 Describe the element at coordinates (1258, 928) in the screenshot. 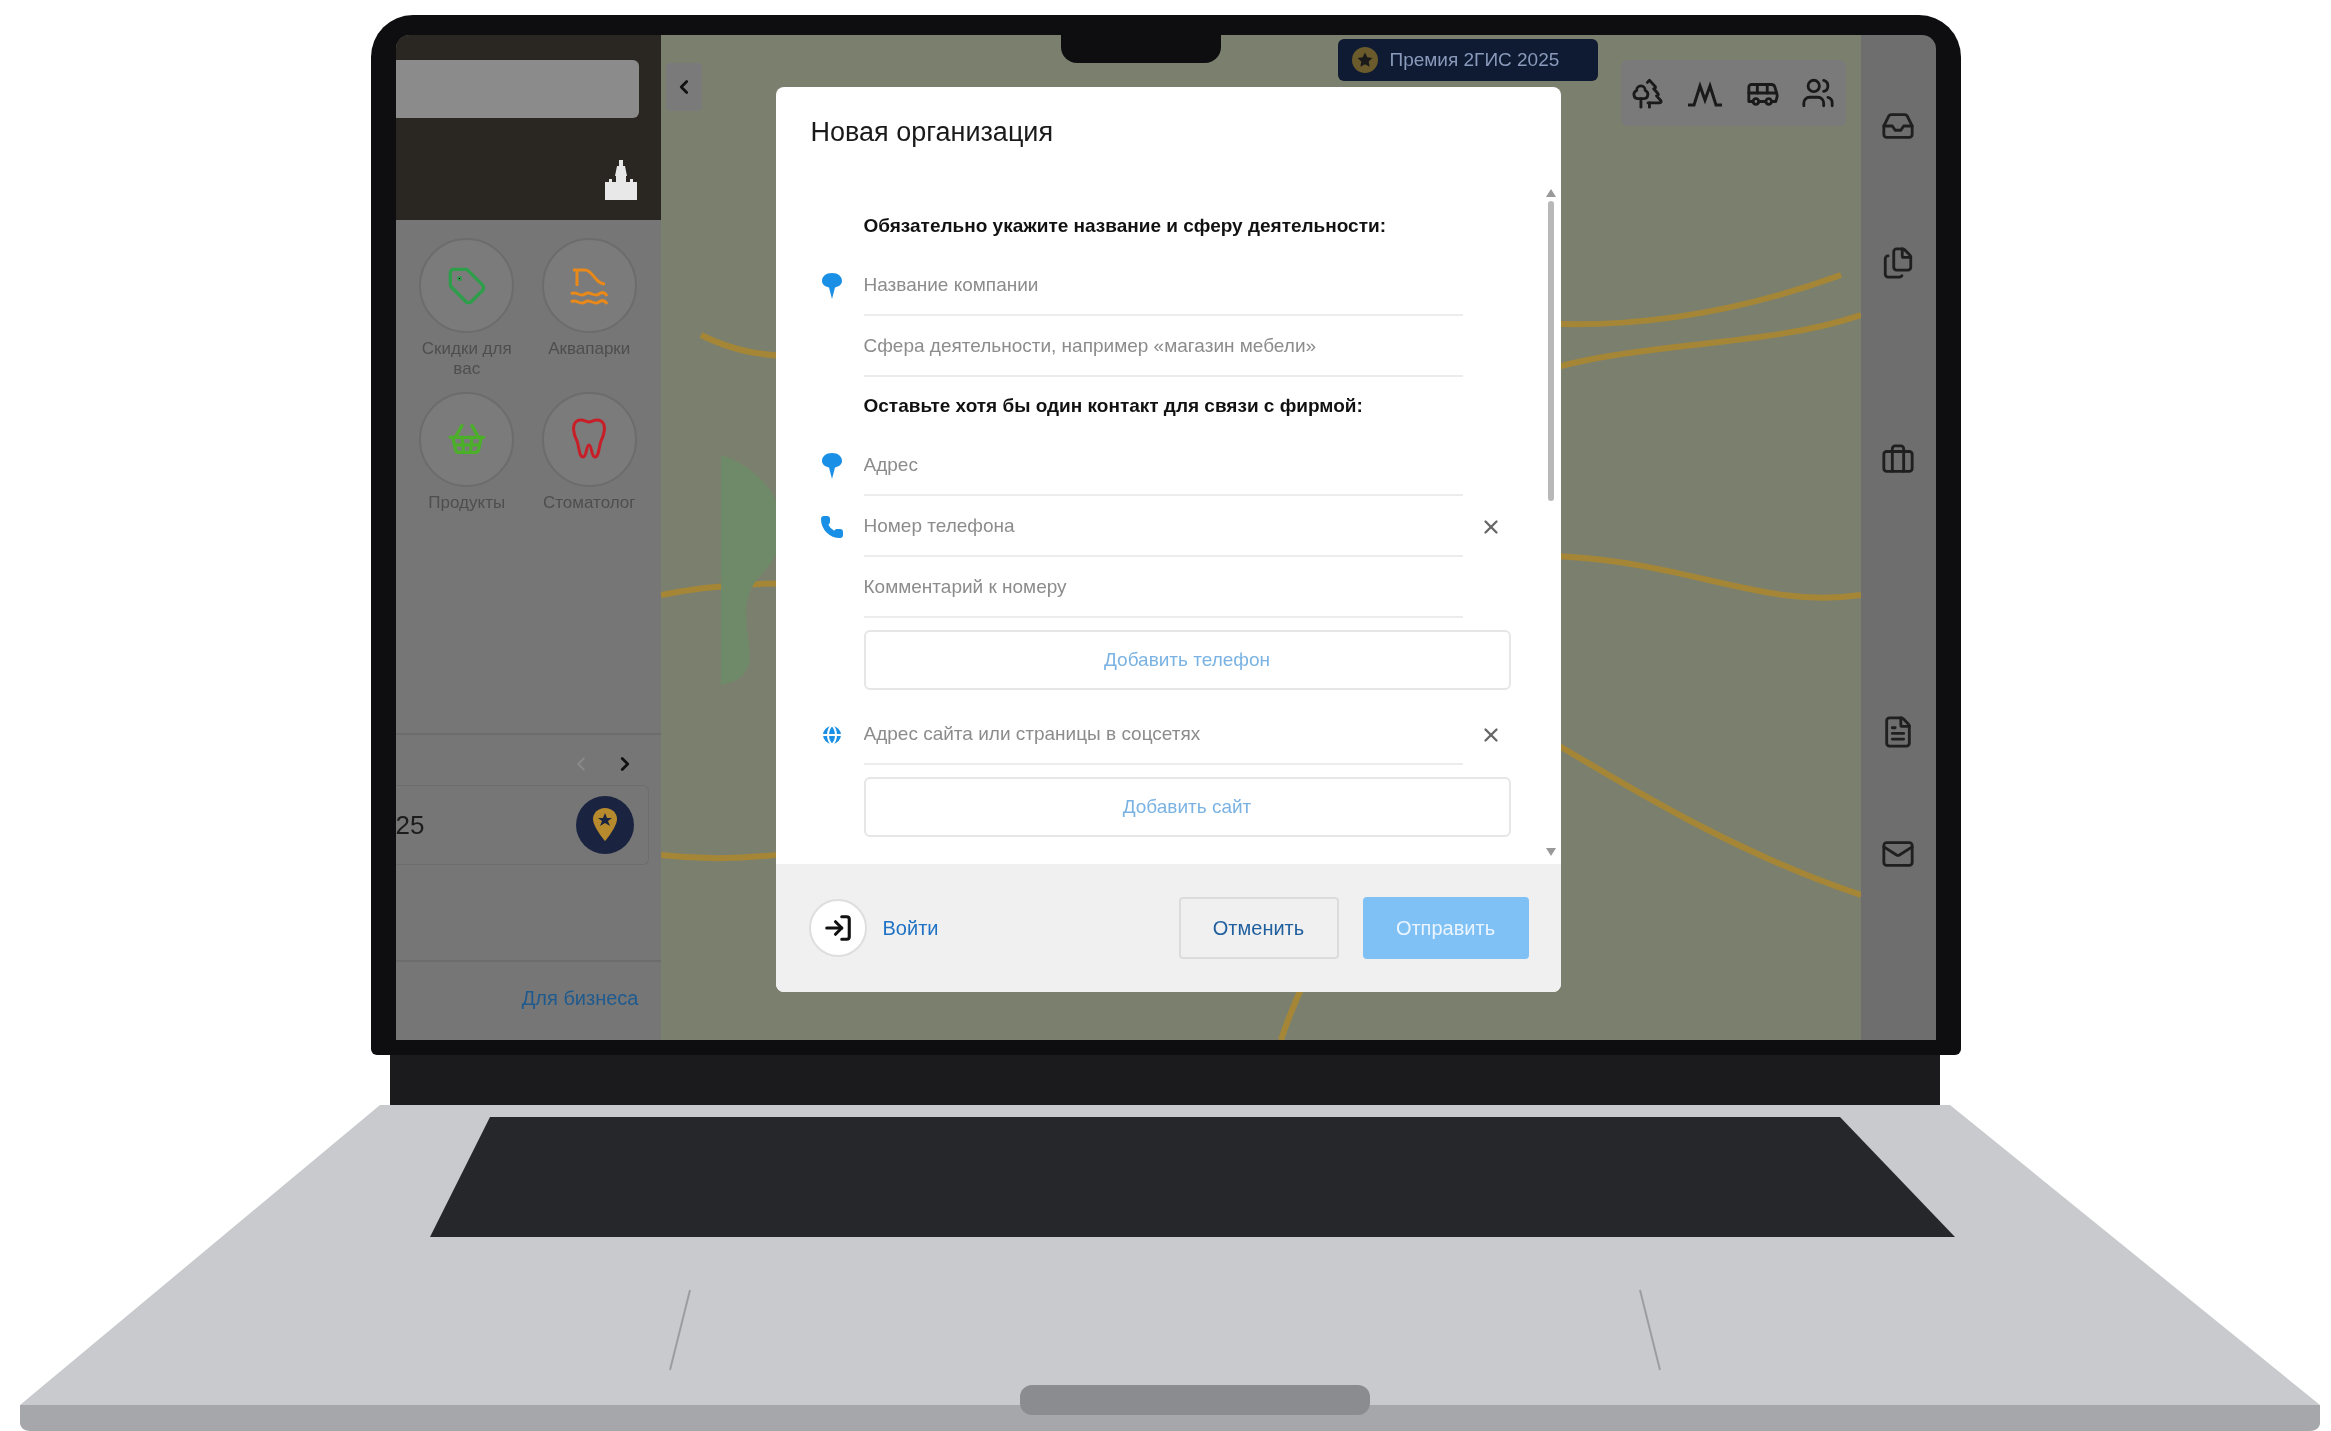

I see `cancel-button: Отменить` at that location.